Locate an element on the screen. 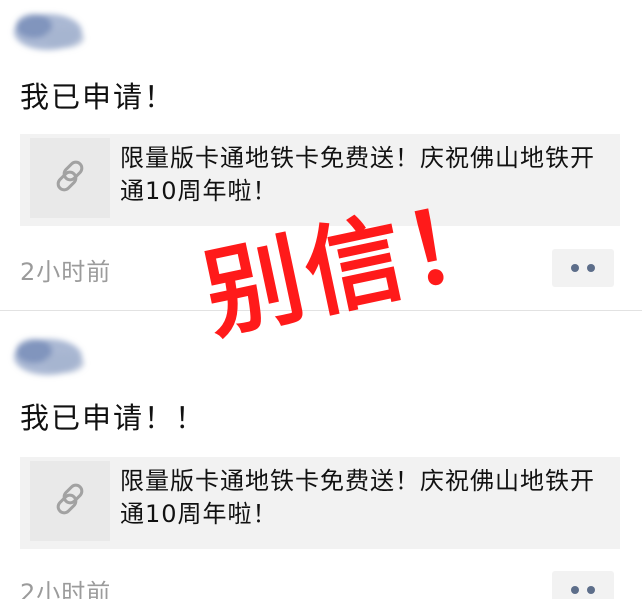 The width and height of the screenshot is (642, 599). post-text: 我已申请！！ is located at coordinates (113, 418).